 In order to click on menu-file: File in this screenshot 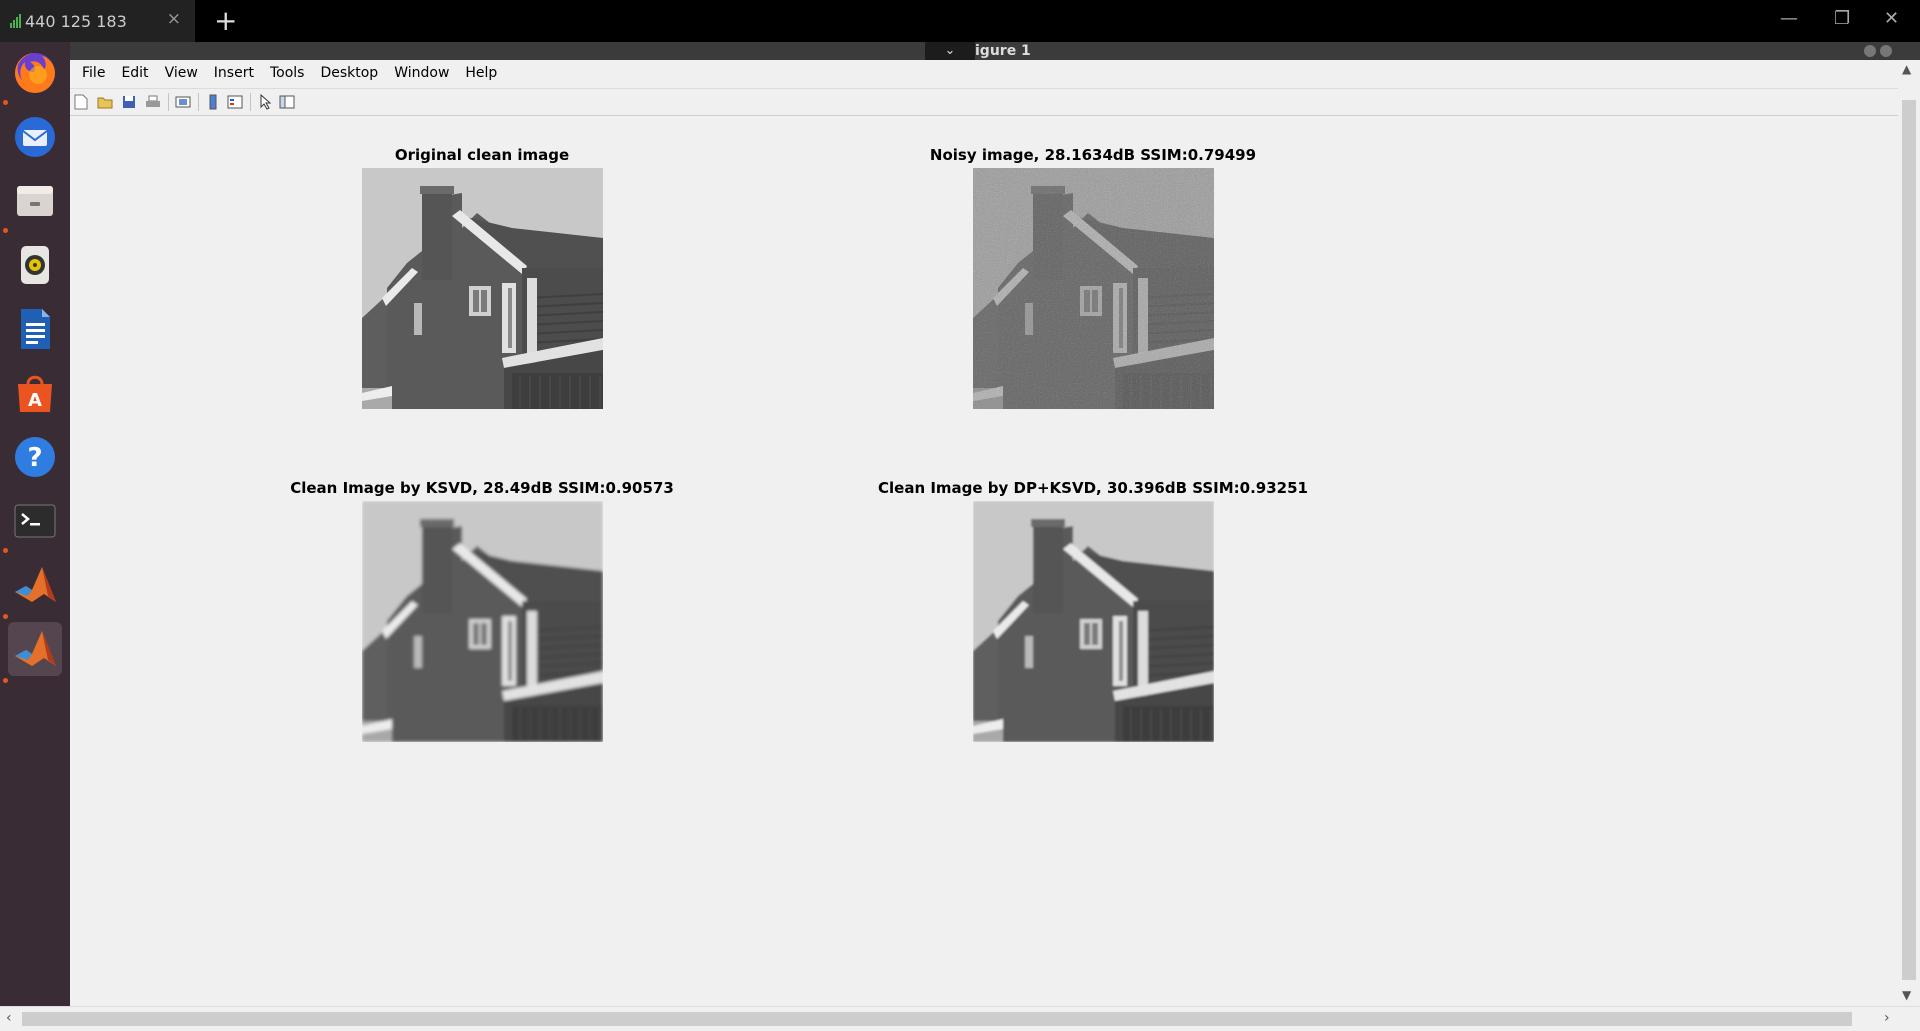, I will do `click(93, 73)`.